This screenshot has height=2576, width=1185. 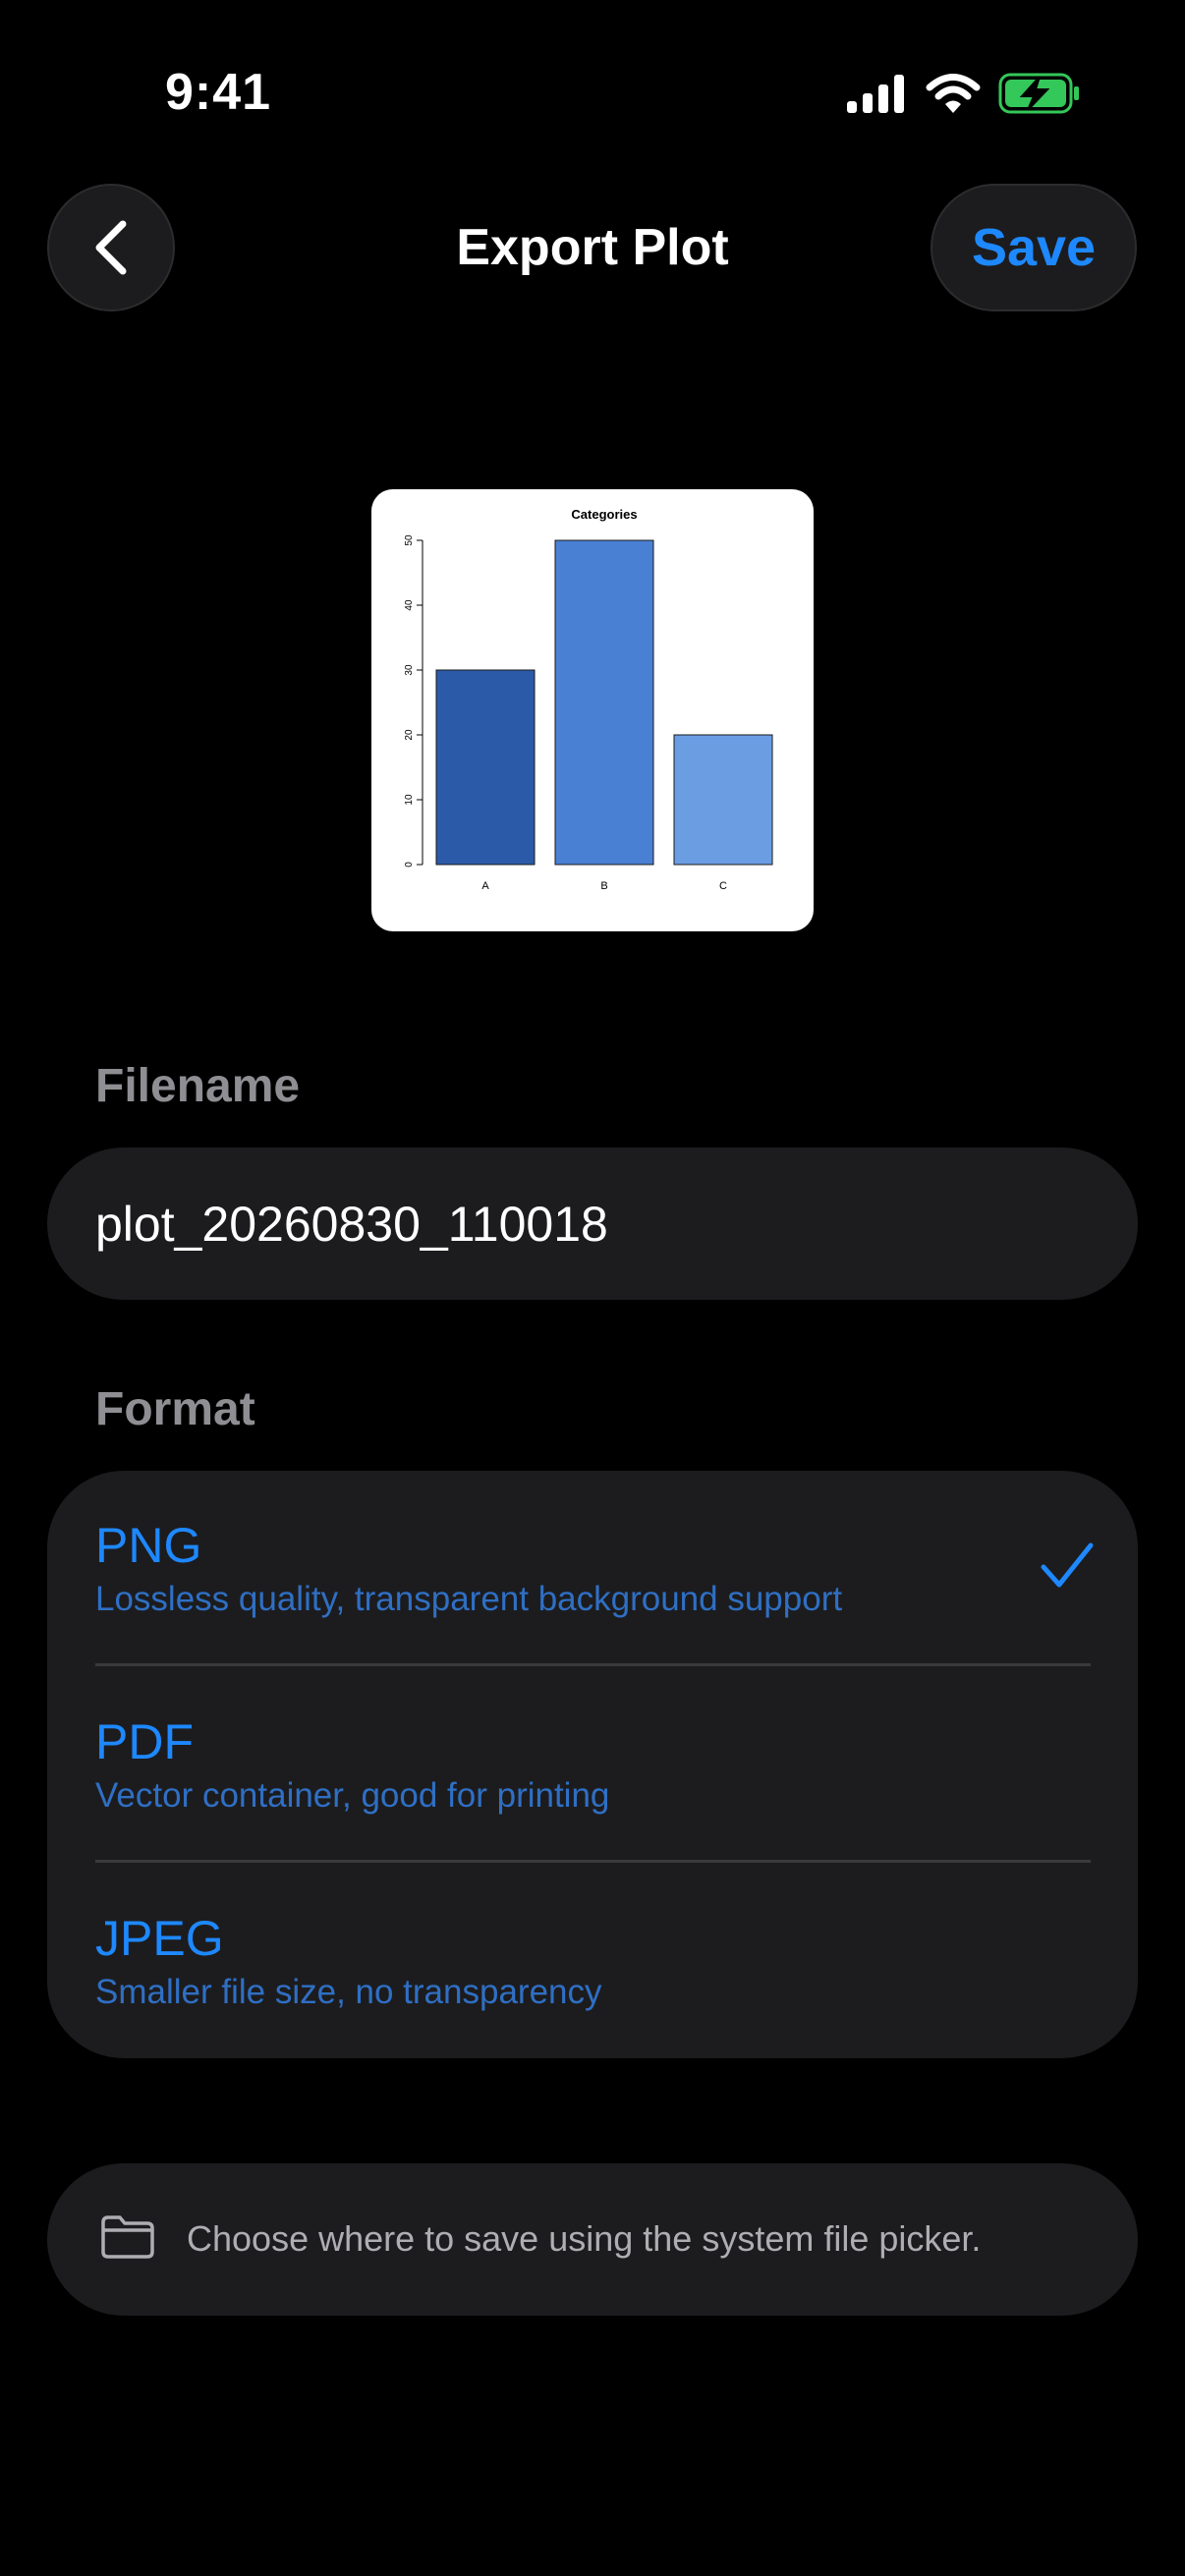 I want to click on y-tick-label: 30, so click(x=410, y=670).